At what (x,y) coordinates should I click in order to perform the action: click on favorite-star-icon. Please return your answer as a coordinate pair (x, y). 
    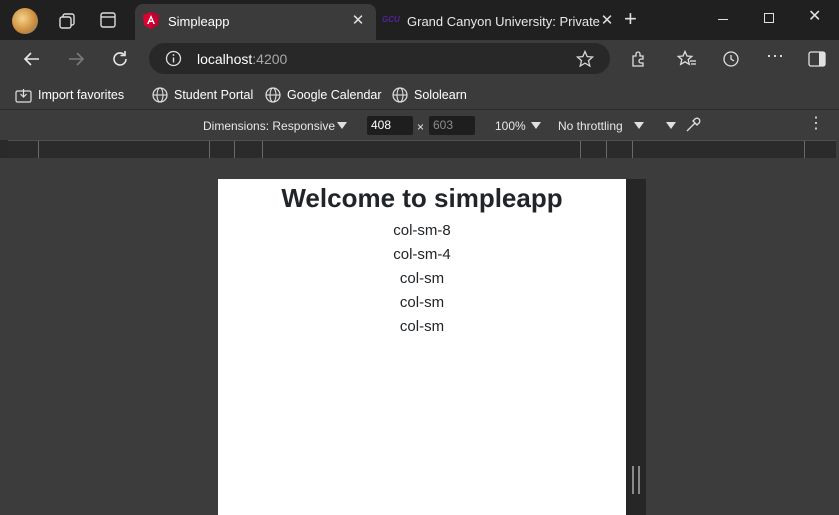
    Looking at the image, I should click on (585, 59).